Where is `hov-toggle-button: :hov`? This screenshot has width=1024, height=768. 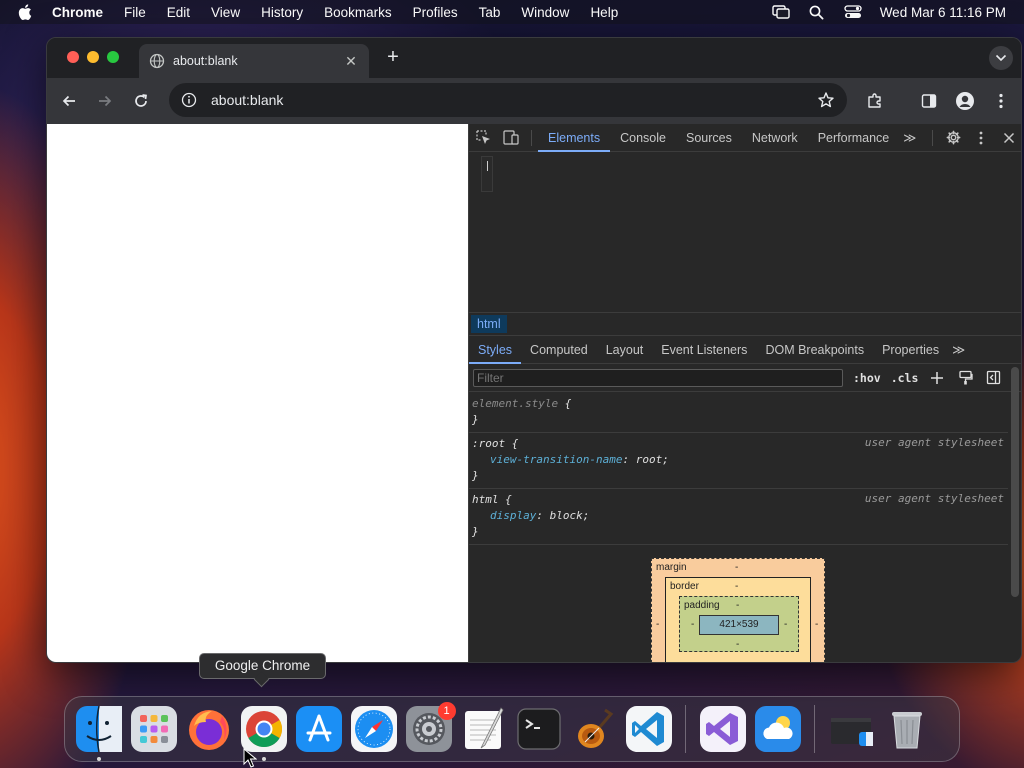
hov-toggle-button: :hov is located at coordinates (867, 378).